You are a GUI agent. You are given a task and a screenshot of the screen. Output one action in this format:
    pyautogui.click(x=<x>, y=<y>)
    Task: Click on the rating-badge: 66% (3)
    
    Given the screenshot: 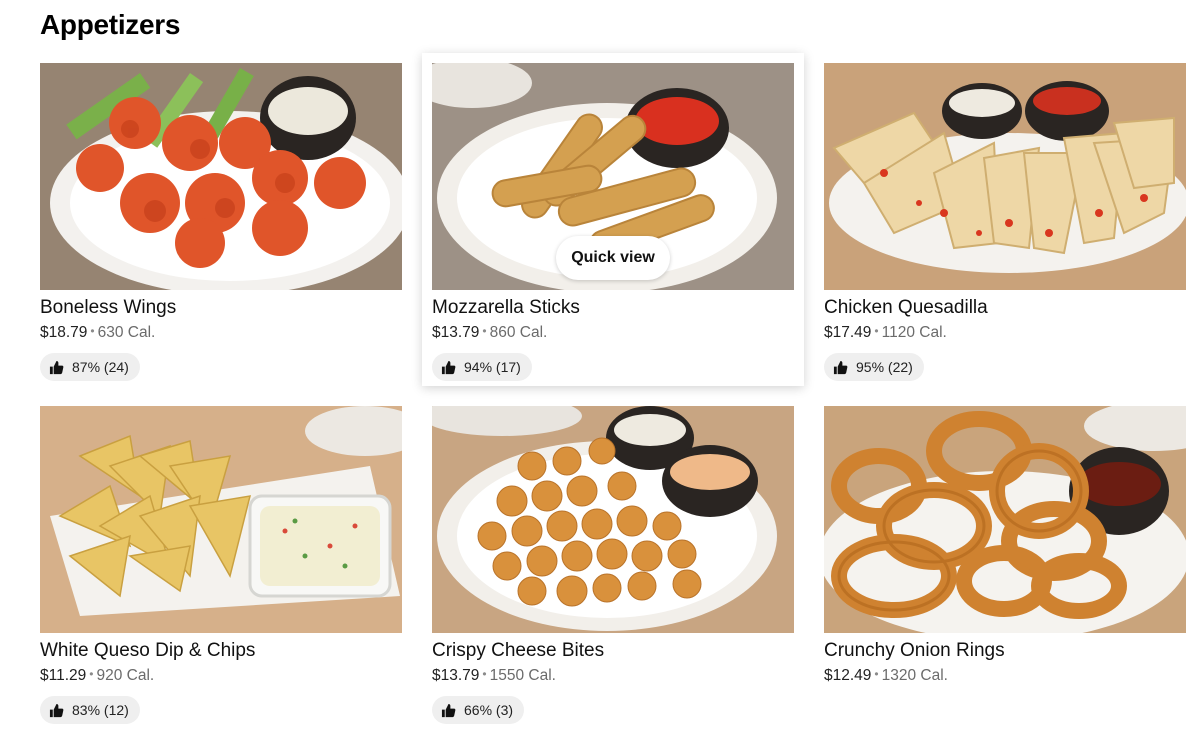 What is the action you would take?
    pyautogui.click(x=478, y=710)
    